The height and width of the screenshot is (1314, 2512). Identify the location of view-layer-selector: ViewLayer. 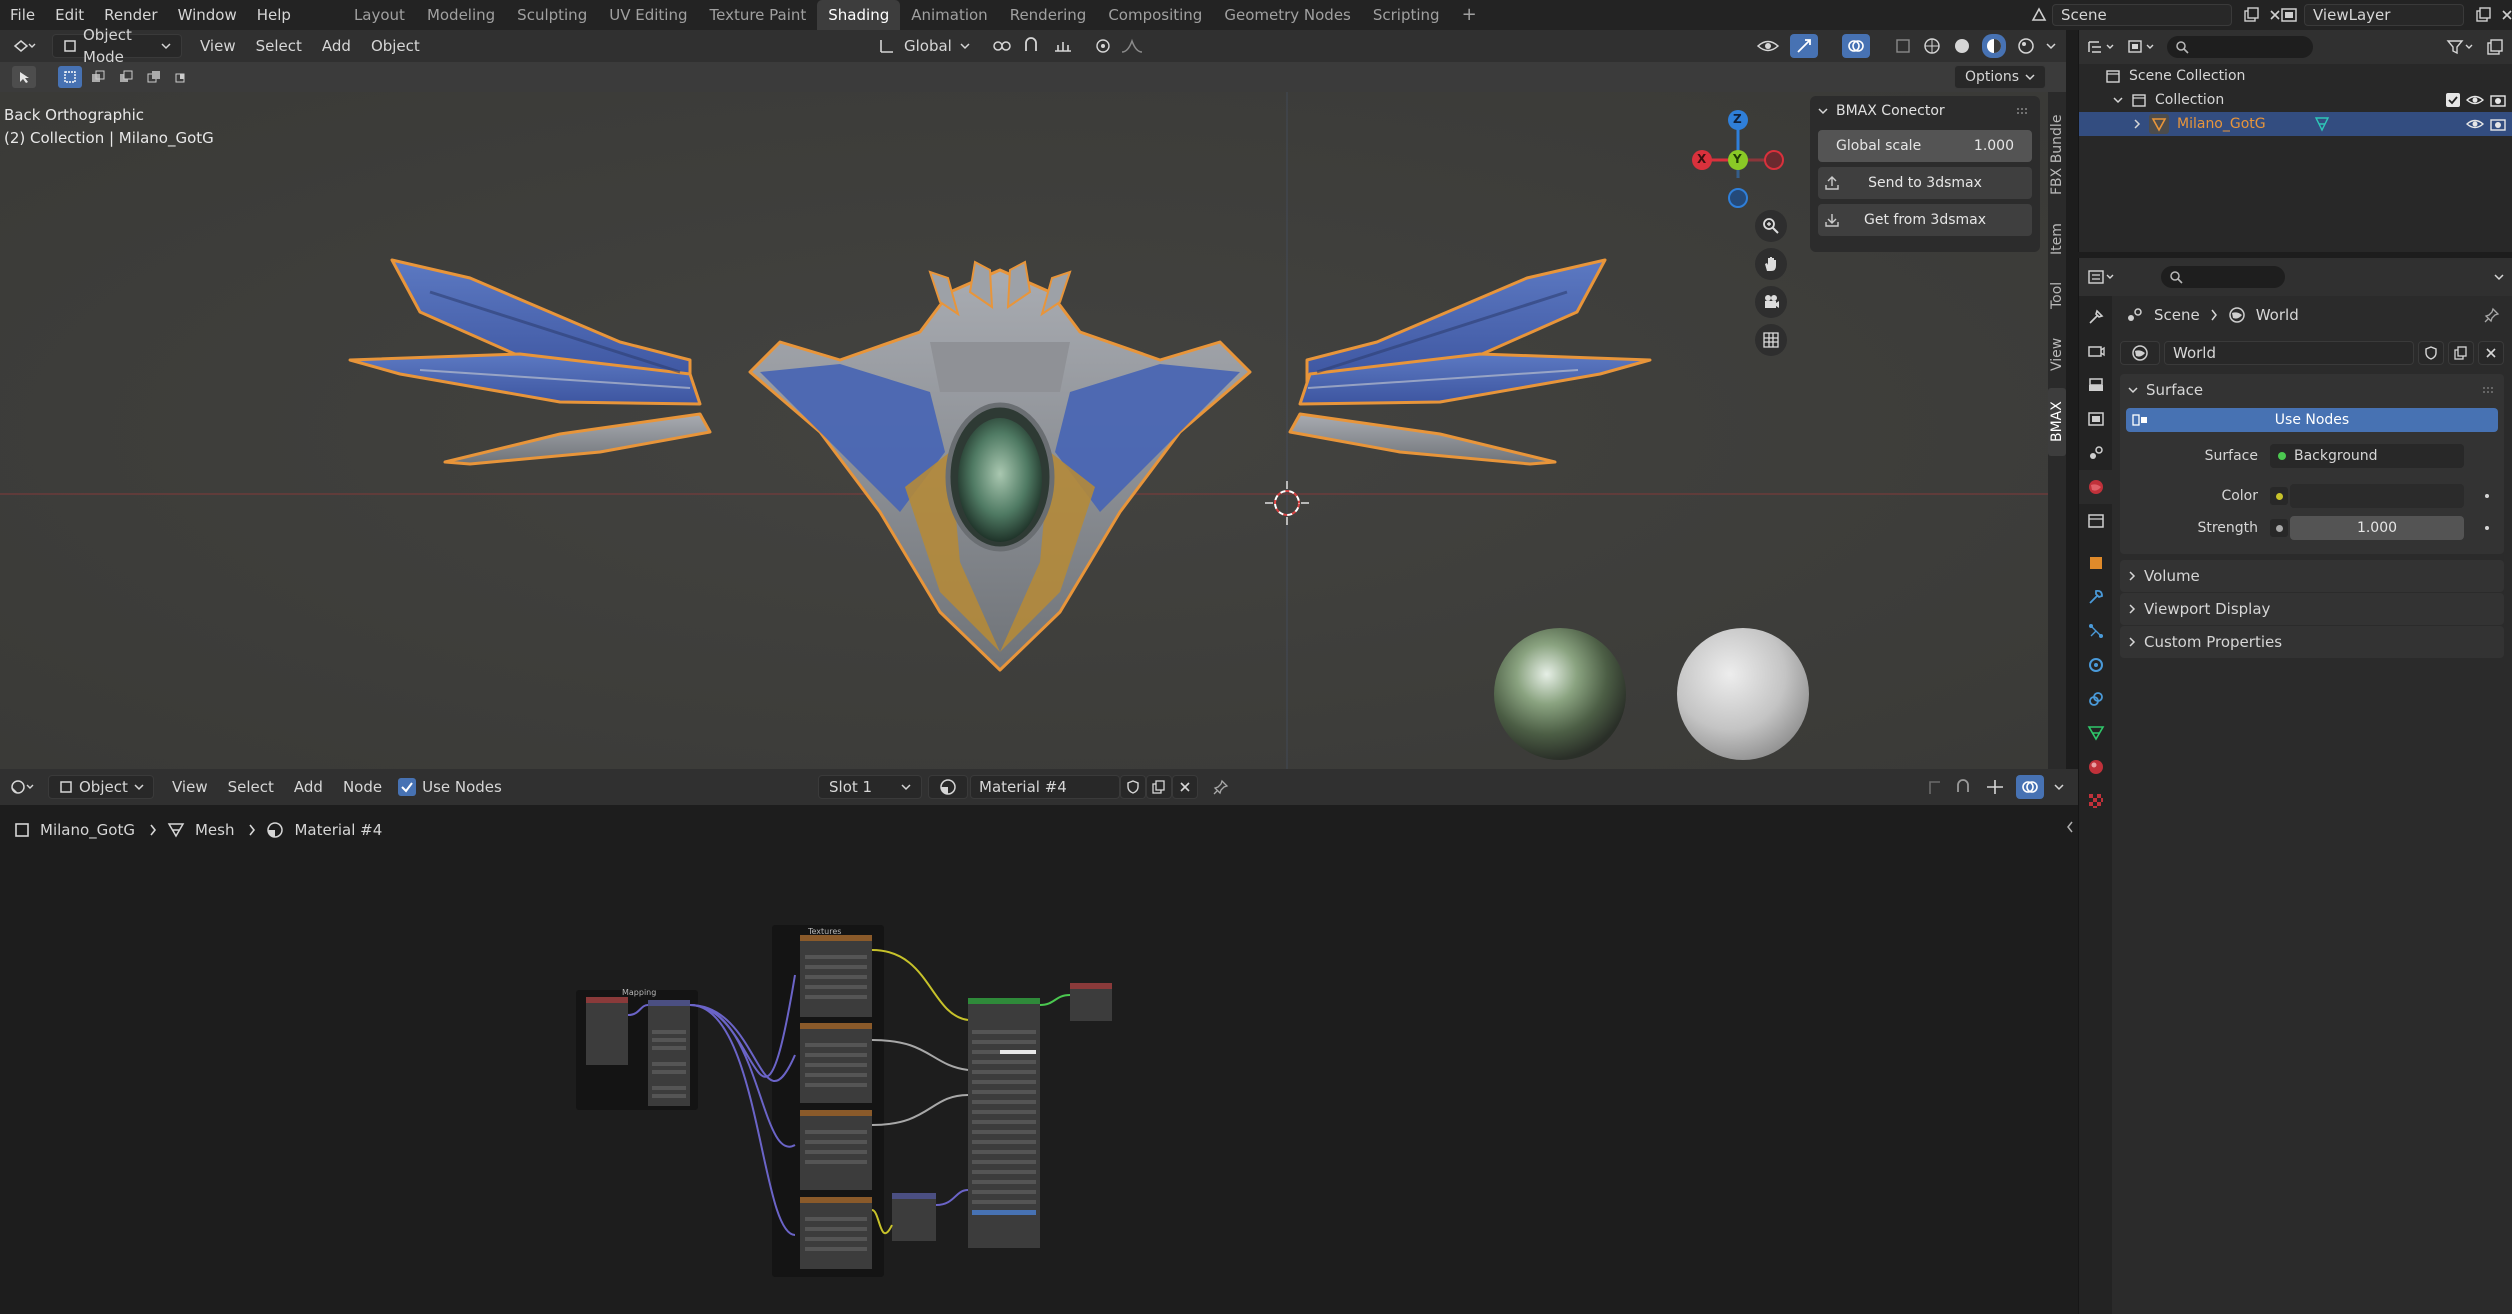
(2393, 15).